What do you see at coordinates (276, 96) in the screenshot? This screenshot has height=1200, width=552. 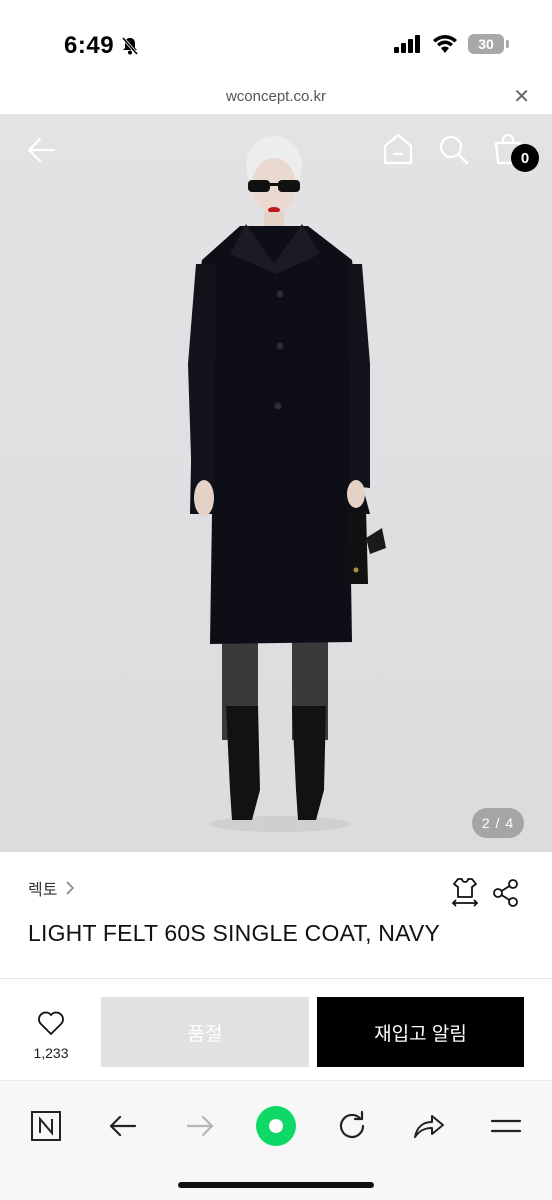 I see `url-text: wconcept.co.kr` at bounding box center [276, 96].